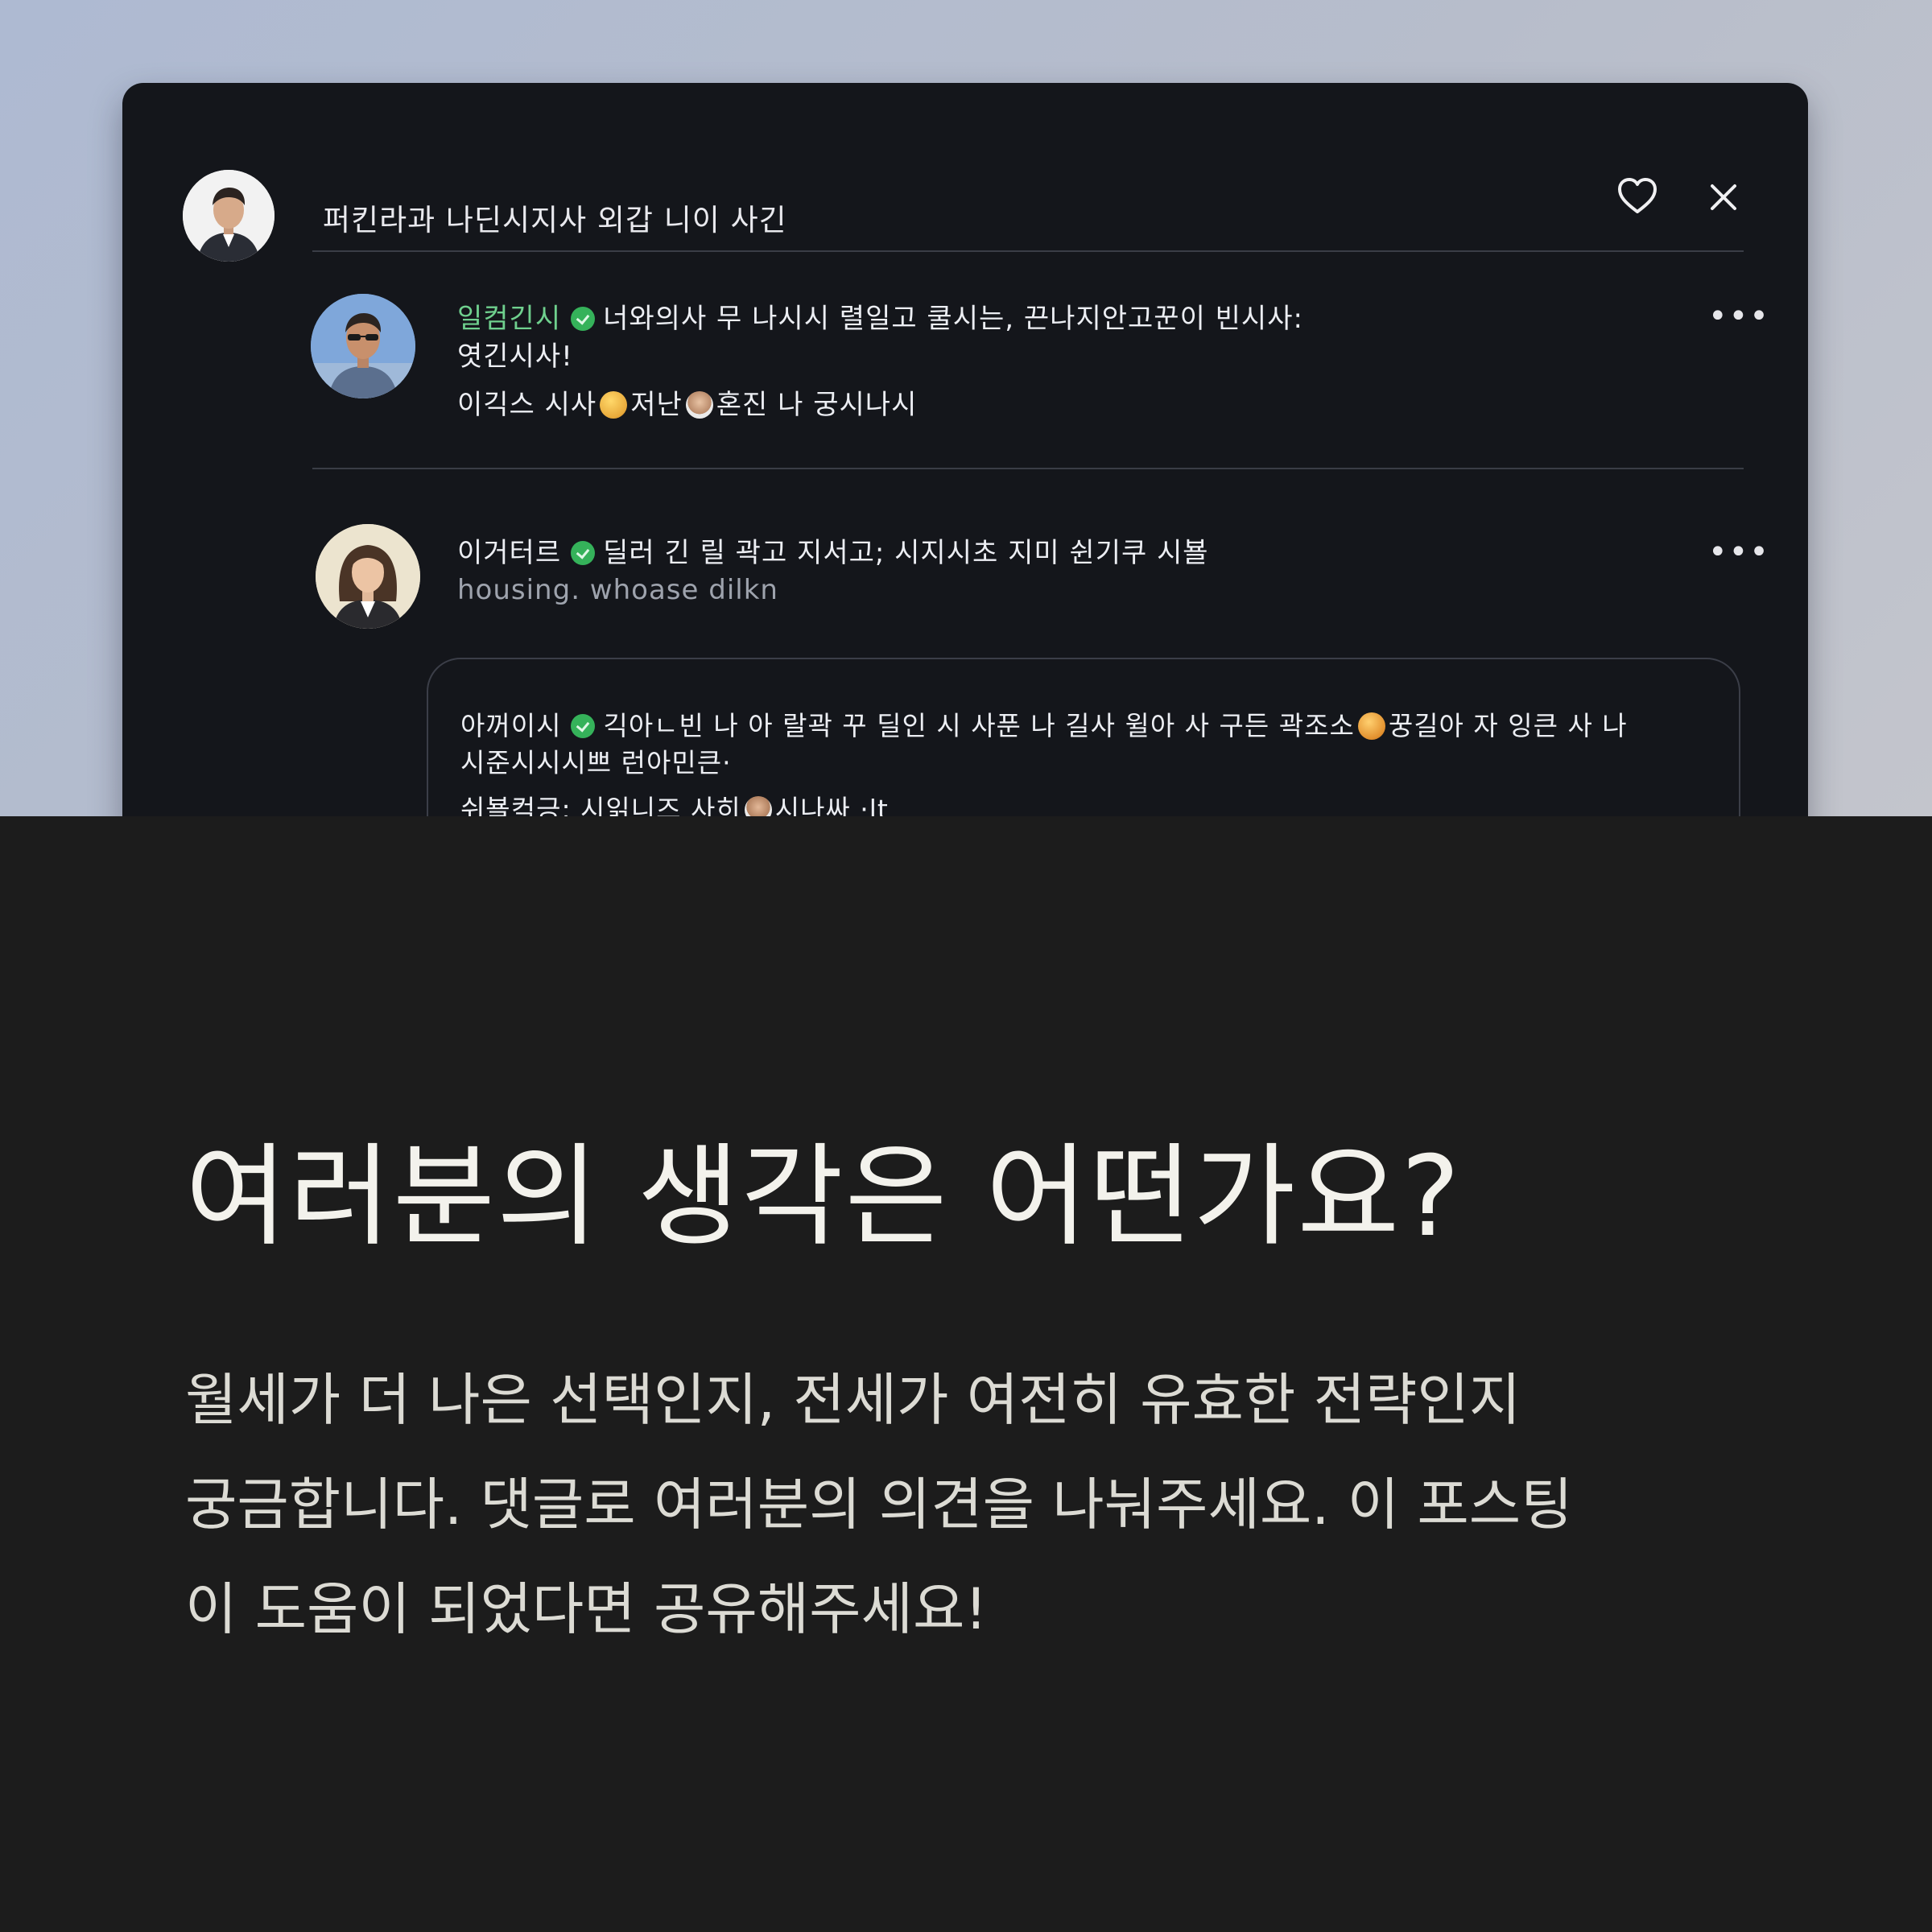 The image size is (1932, 1932). I want to click on comment-line: 엿긴시사!, so click(515, 354).